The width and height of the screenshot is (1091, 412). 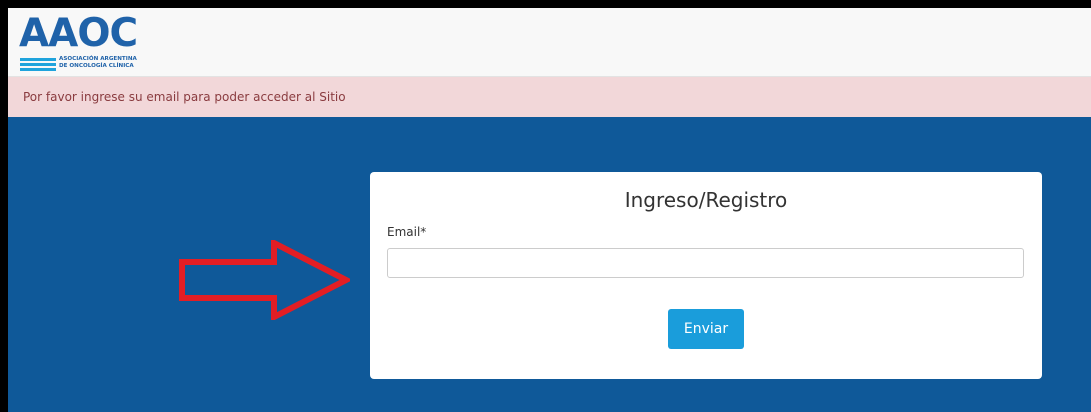 I want to click on right-arrow-outline-icon, so click(x=264, y=280).